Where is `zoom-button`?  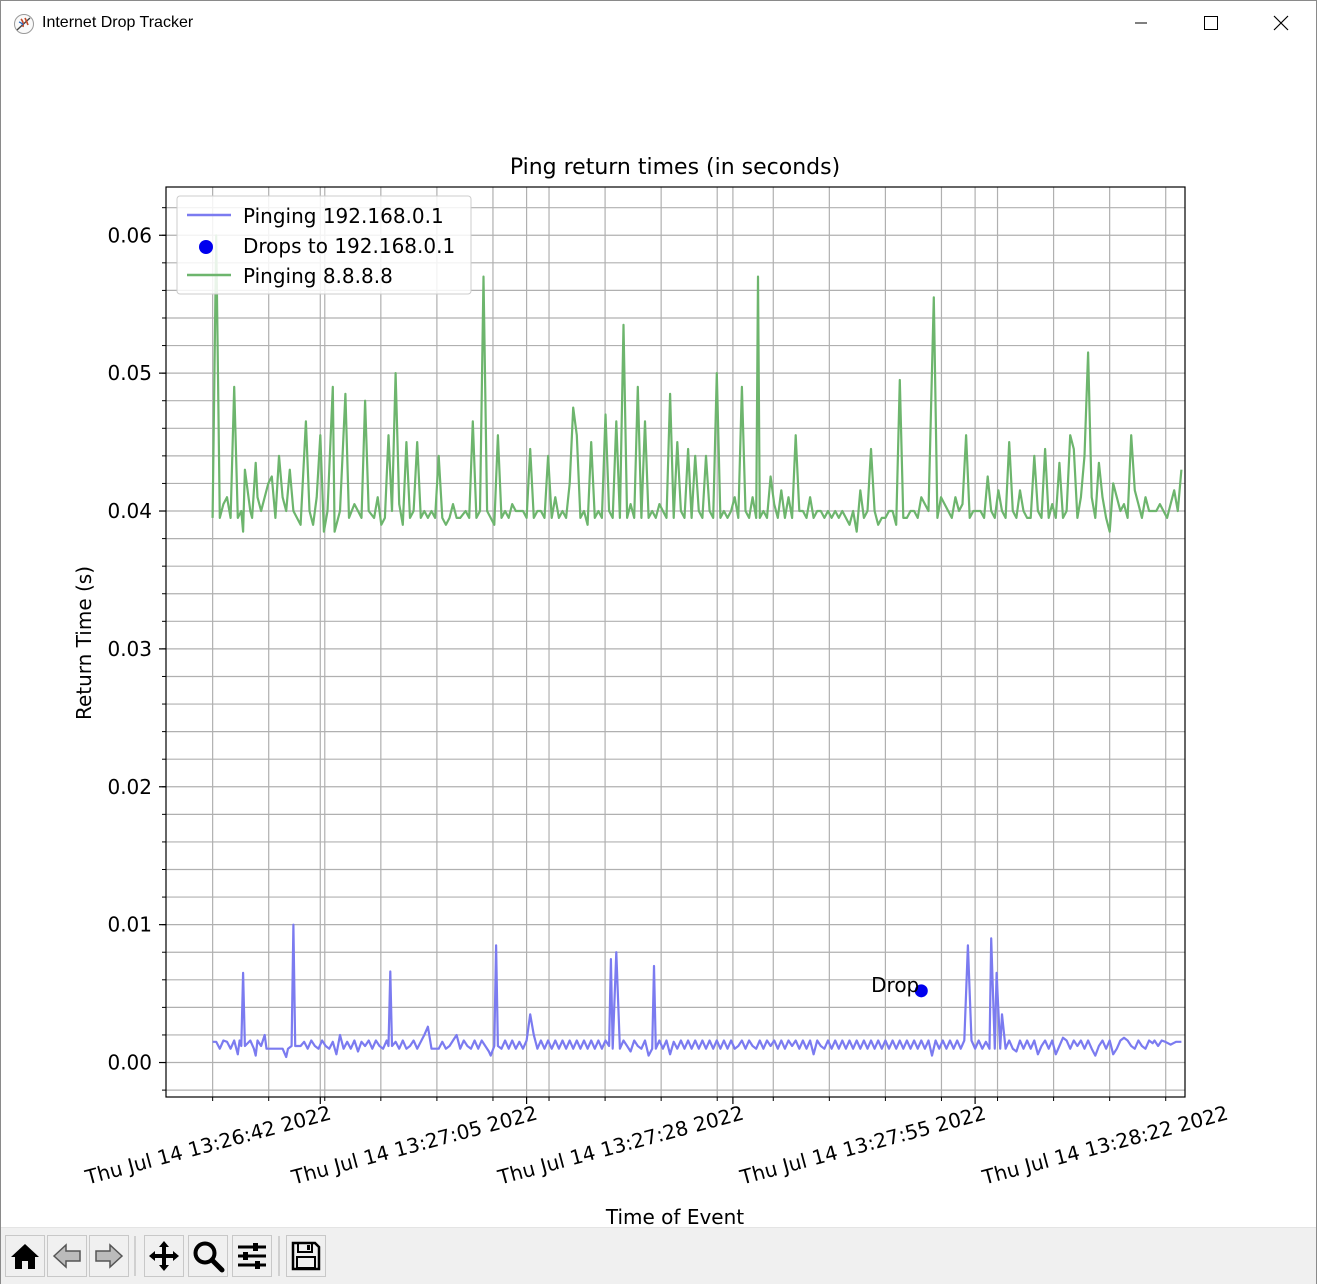
zoom-button is located at coordinates (208, 1256).